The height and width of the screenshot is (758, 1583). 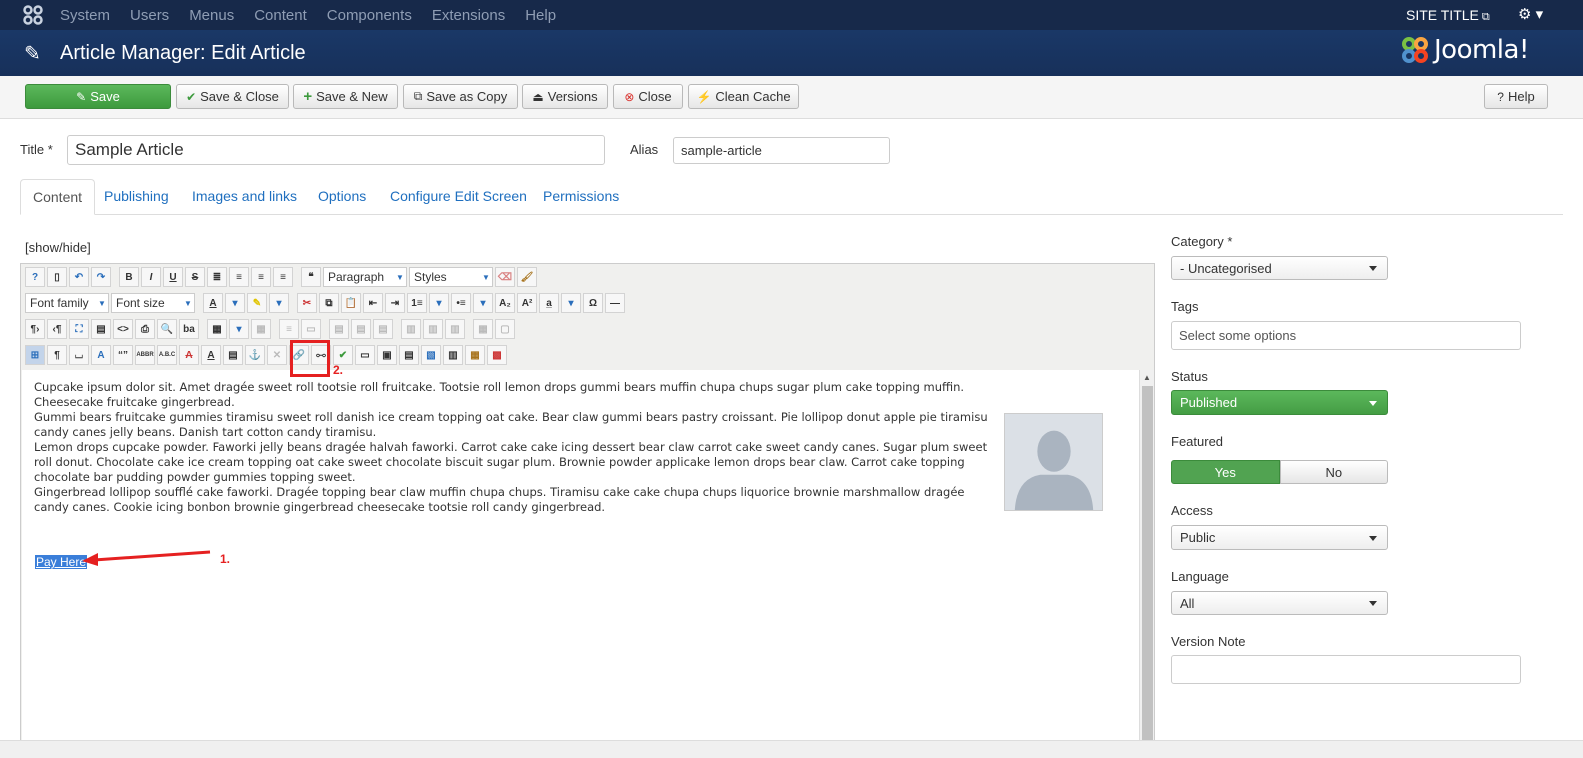 What do you see at coordinates (527, 303) in the screenshot?
I see `superscript-icon: A²` at bounding box center [527, 303].